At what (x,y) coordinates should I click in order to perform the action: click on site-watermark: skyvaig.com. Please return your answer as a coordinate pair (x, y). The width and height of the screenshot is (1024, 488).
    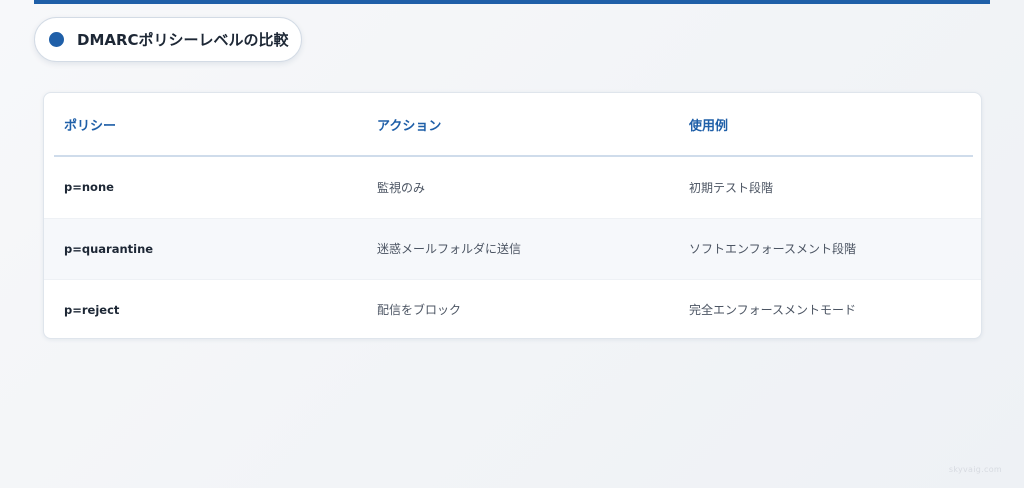
    Looking at the image, I should click on (975, 469).